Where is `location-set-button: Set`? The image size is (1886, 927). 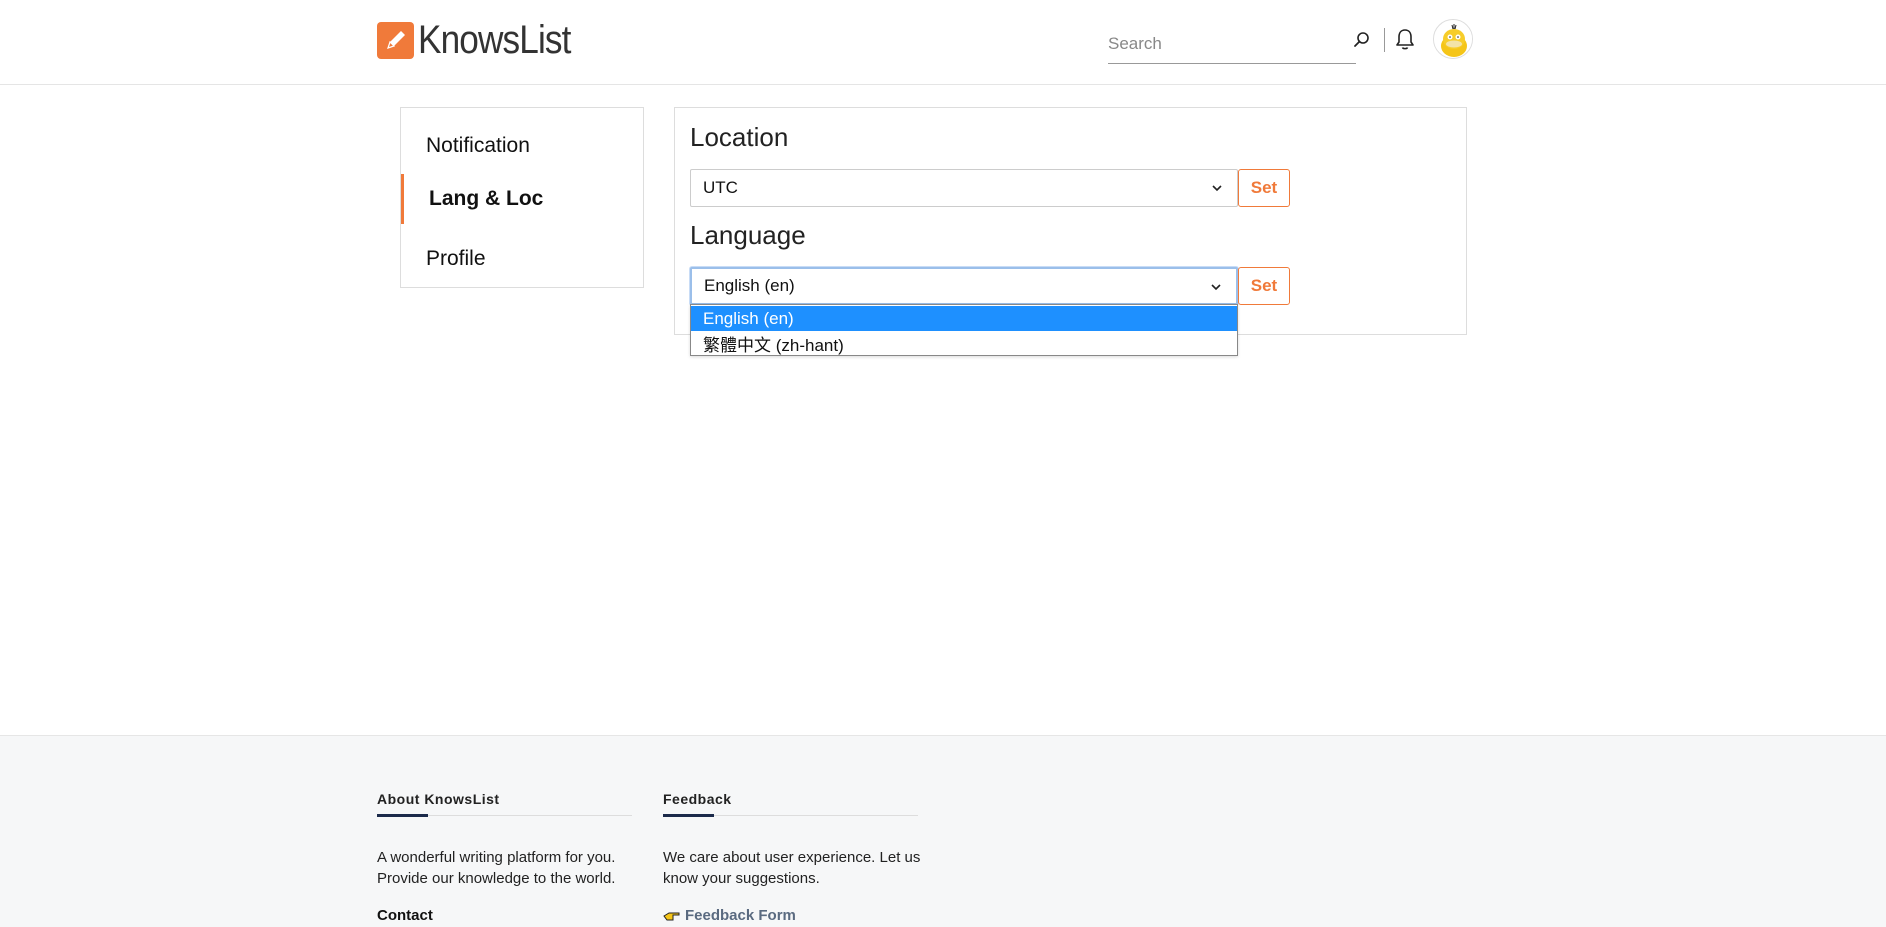 location-set-button: Set is located at coordinates (1264, 188).